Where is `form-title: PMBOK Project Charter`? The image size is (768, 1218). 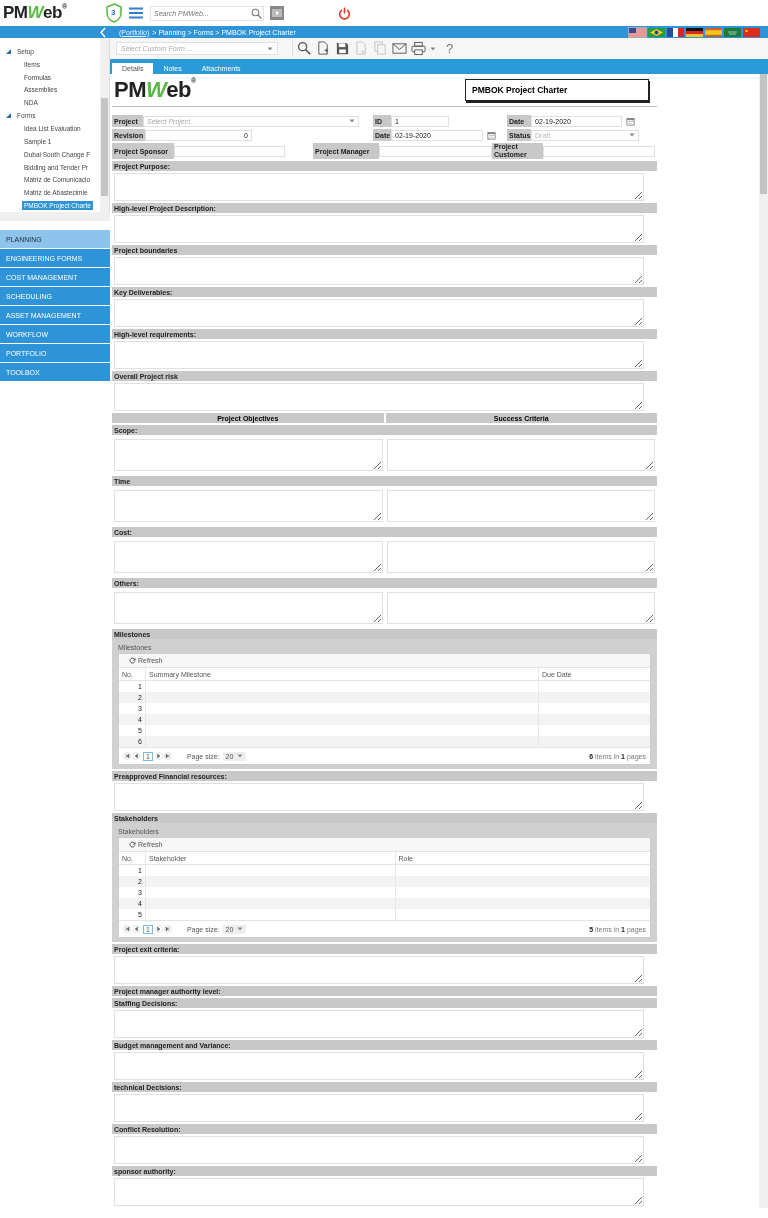 form-title: PMBOK Project Charter is located at coordinates (557, 90).